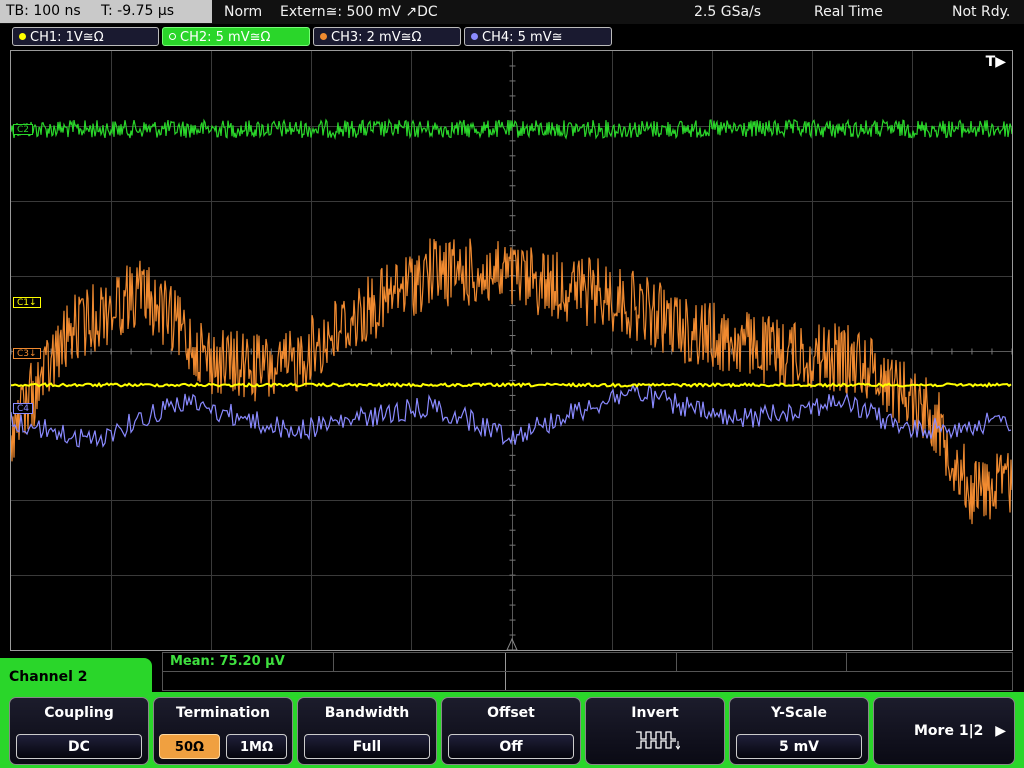 The image size is (1024, 768). Describe the element at coordinates (511, 415) in the screenshot. I see `ch4-waveform` at that location.